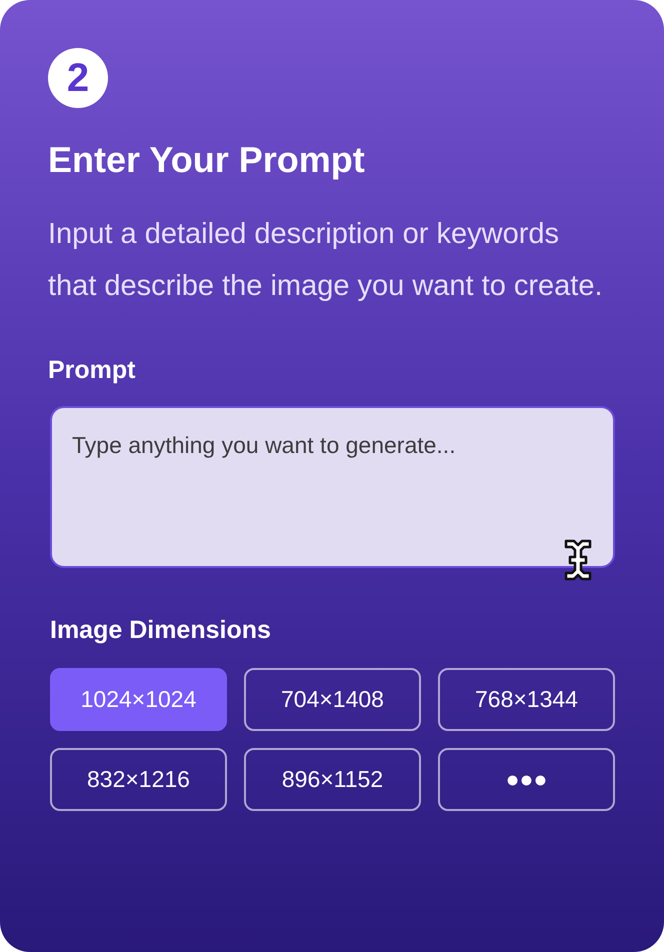  I want to click on dimension-option: 768×1344, so click(526, 699).